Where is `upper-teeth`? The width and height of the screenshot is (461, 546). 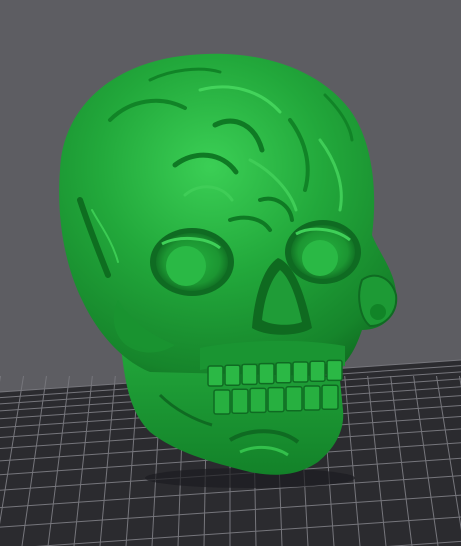 upper-teeth is located at coordinates (272, 363).